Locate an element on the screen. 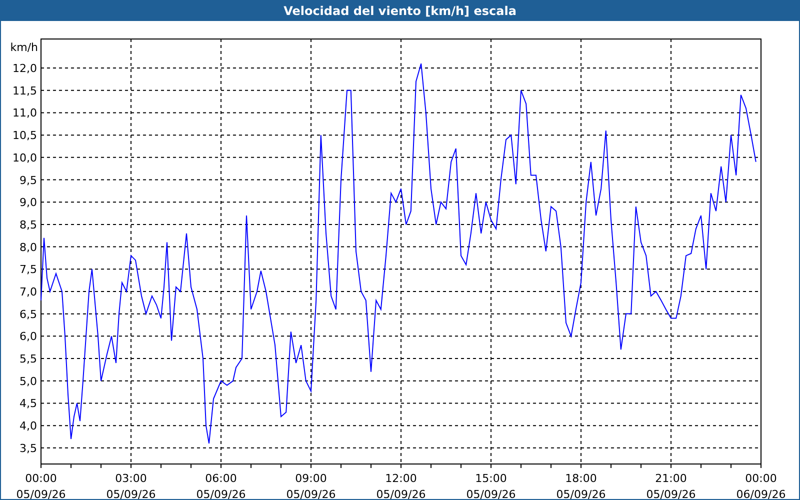 Image resolution: width=800 pixels, height=500 pixels. y-axis-unit: km/h is located at coordinates (24, 47).